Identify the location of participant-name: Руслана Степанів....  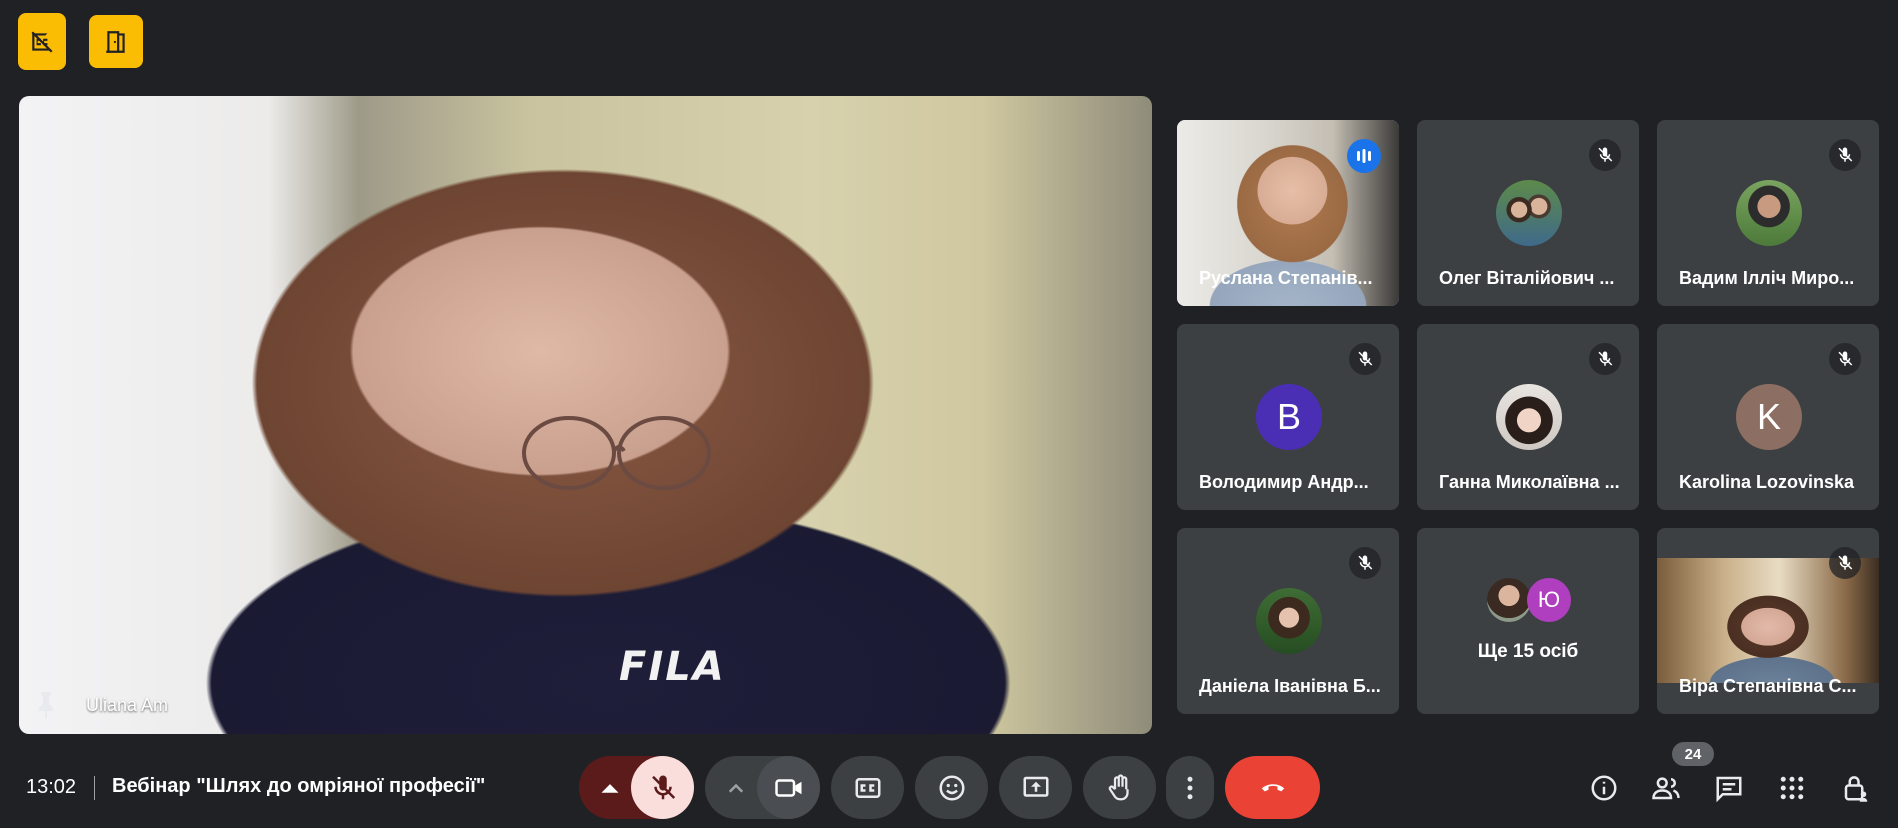
(1286, 278).